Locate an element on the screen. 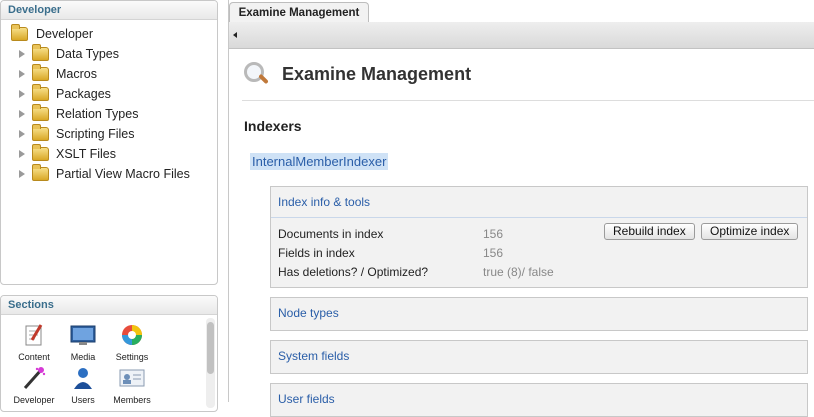  info-label-fields: Fields in index is located at coordinates (316, 253).